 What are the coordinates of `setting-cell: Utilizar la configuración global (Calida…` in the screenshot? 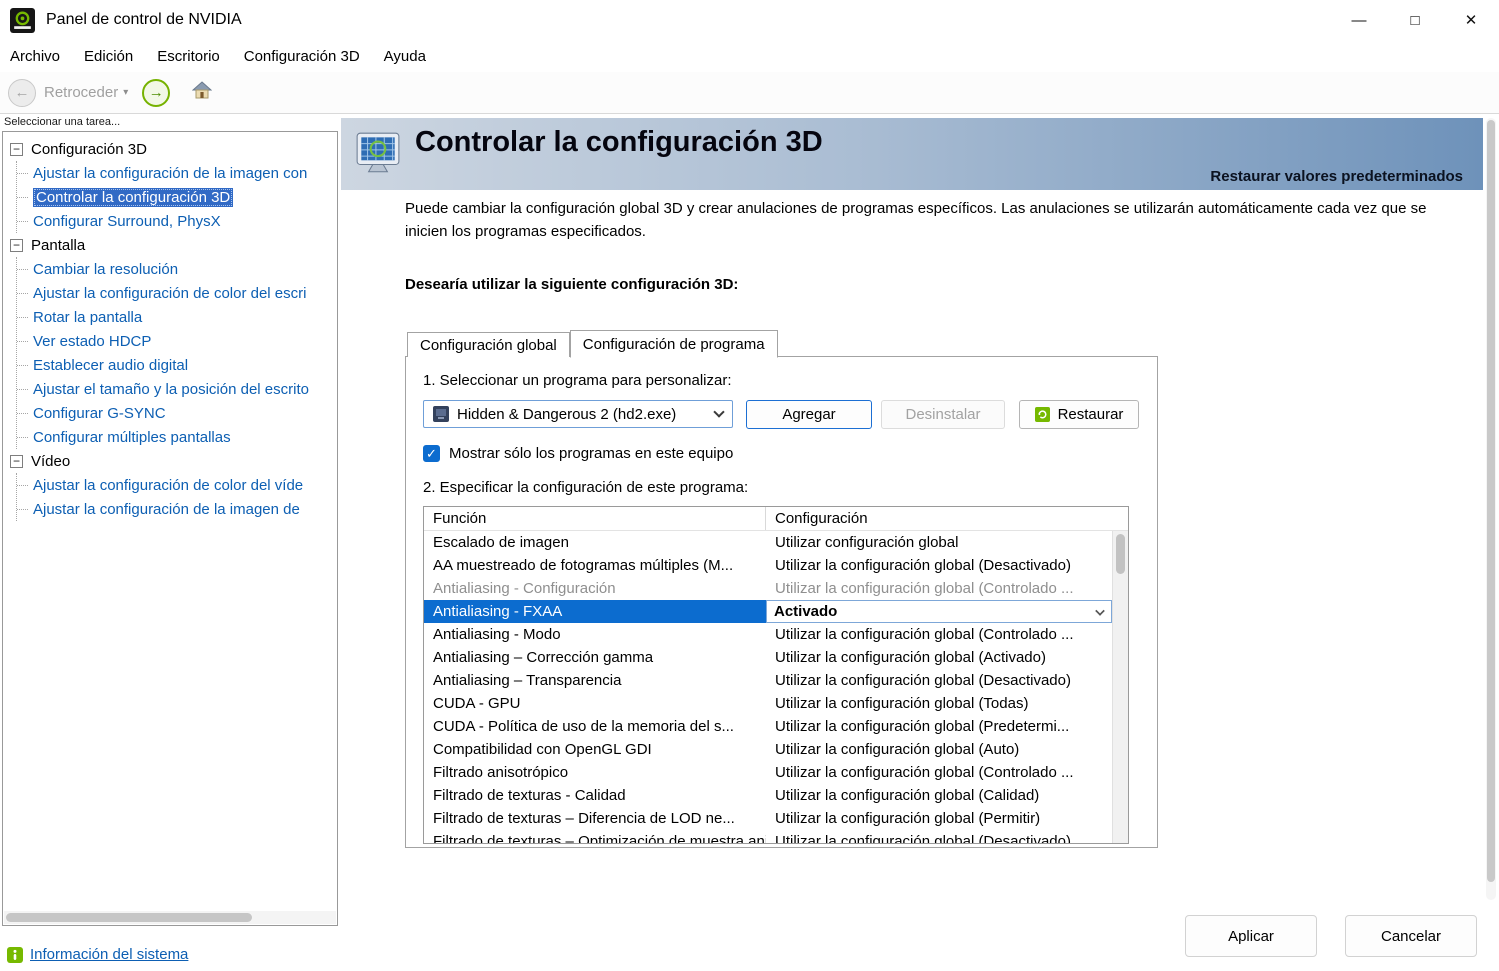 It's located at (939, 795).